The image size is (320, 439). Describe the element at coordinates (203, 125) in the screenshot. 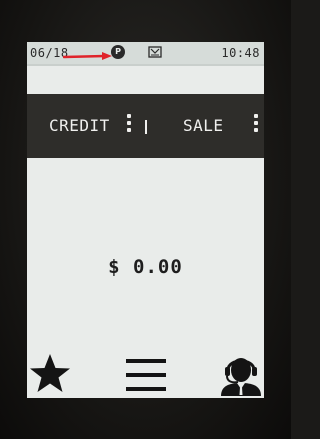

I see `sale-menu-button: SALE` at that location.